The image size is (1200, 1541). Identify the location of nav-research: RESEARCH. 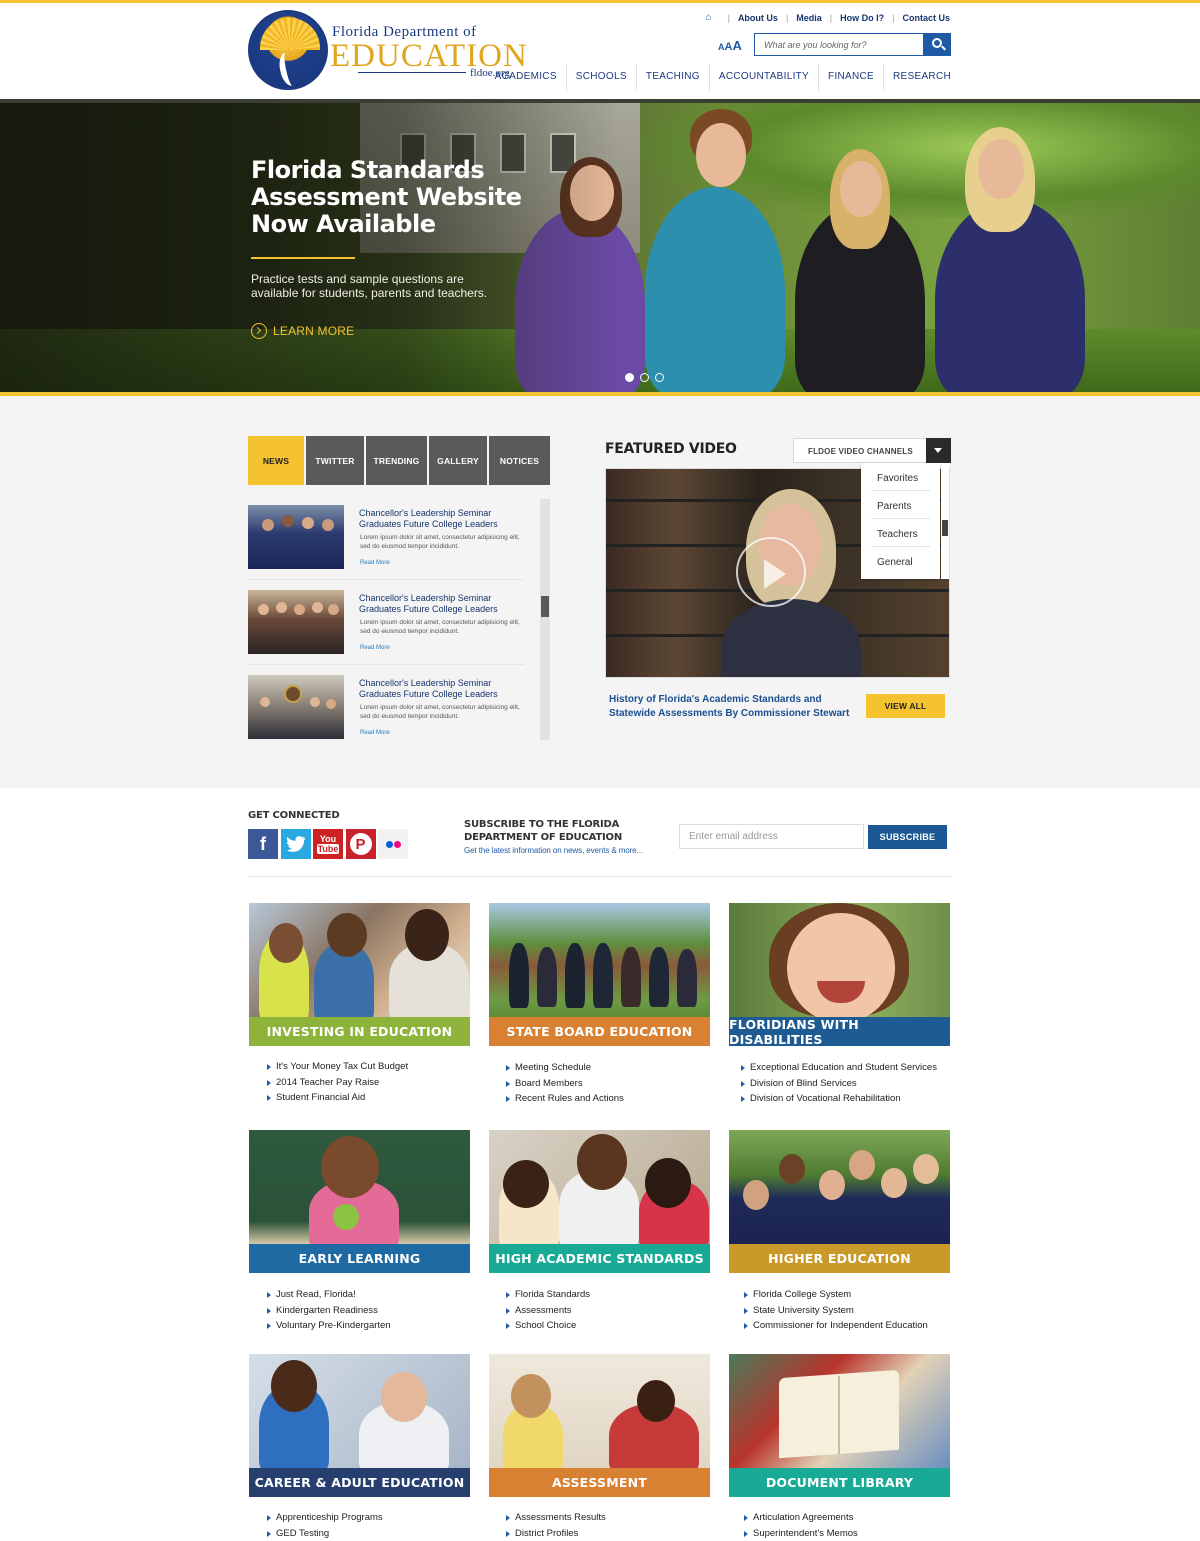
(917, 77).